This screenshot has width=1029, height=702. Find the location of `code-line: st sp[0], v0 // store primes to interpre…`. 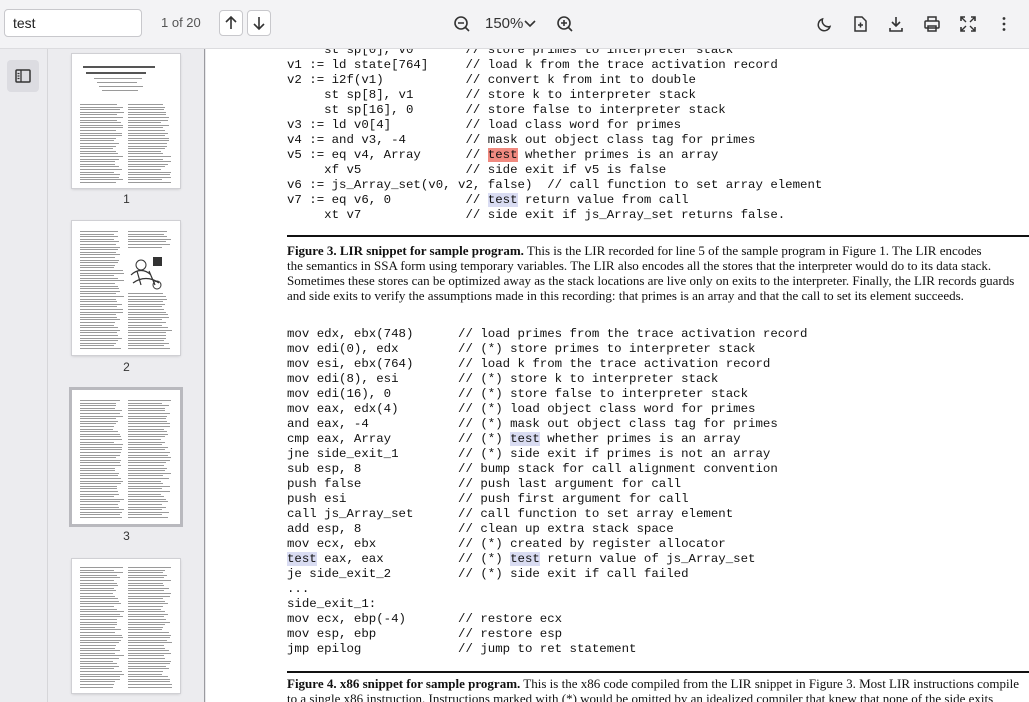

code-line: st sp[0], v0 // store primes to interpre… is located at coordinates (554, 53).